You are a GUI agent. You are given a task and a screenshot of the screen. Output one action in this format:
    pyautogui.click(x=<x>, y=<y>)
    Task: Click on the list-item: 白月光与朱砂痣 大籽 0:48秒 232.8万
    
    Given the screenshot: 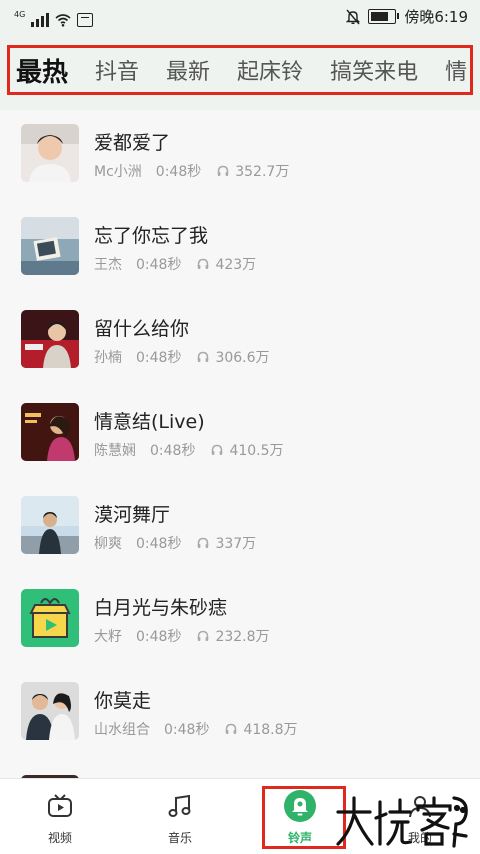 What is the action you would take?
    pyautogui.click(x=240, y=621)
    